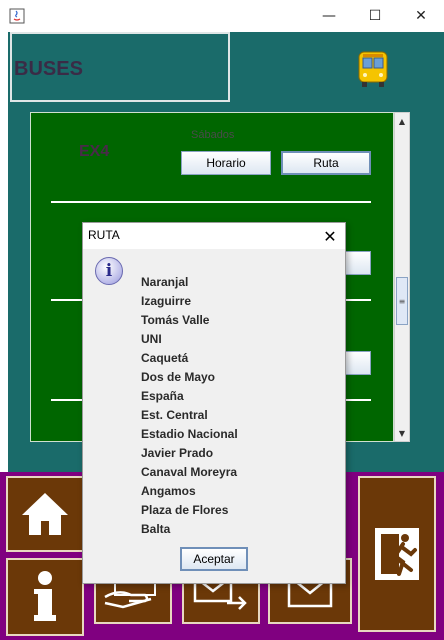  I want to click on ruta-button: Ruta, so click(326, 163).